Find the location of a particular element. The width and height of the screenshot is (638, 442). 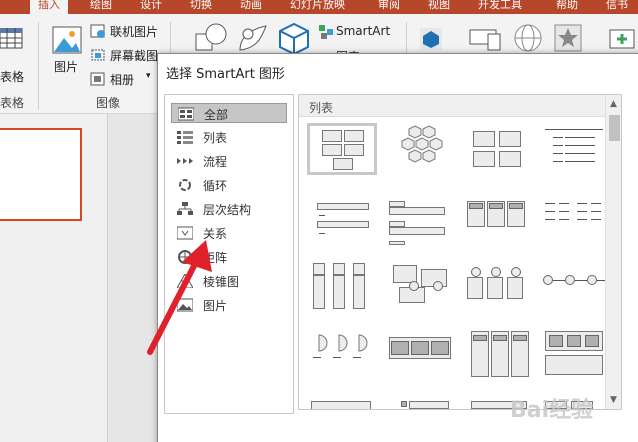

category-label: 层次结构 is located at coordinates (227, 210).